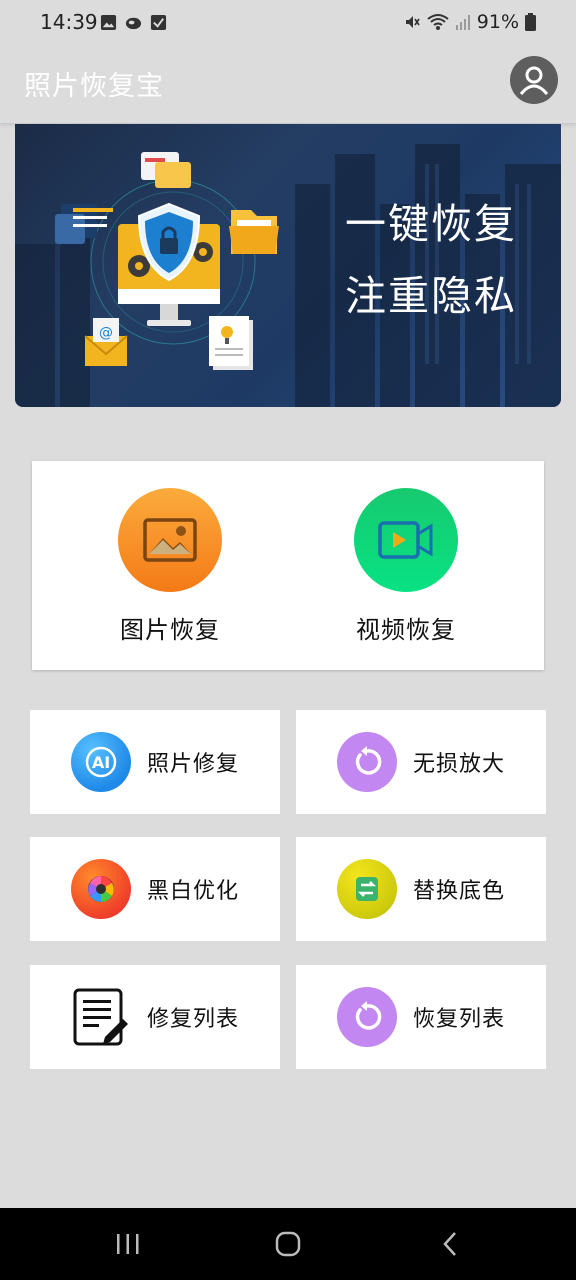 This screenshot has width=576, height=1280. I want to click on system-status: 91%, so click(469, 22).